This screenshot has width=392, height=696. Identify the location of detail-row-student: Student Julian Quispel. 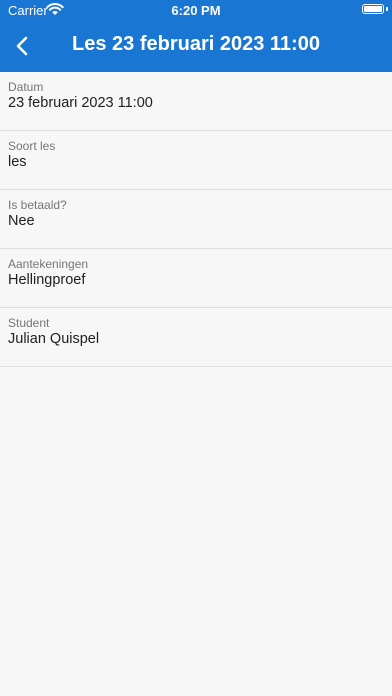
(196, 337).